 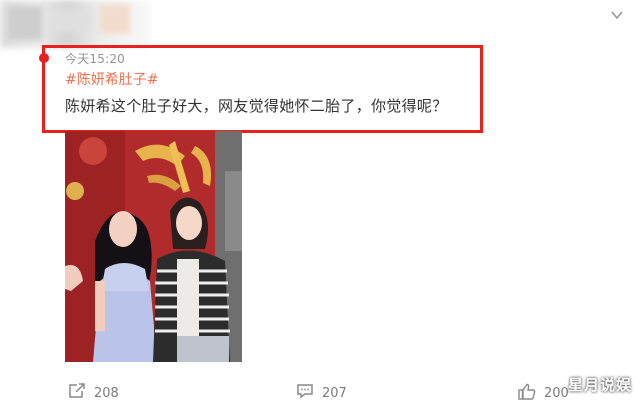 I want to click on post-body-text: 陈妍希这个肚子好大，网友觉得她怀二胎了，你觉得呢？, so click(x=256, y=106).